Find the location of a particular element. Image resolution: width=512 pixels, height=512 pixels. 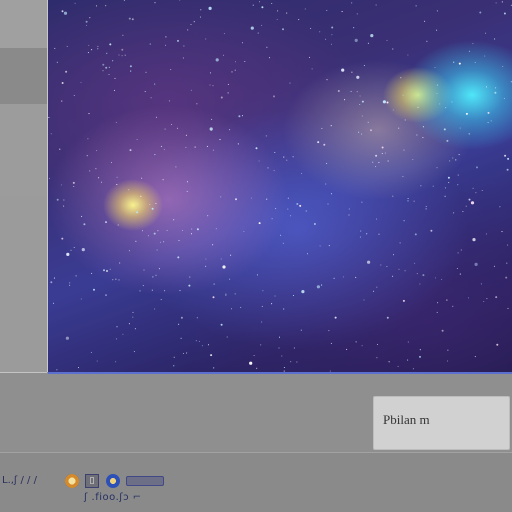

taskbar-button is located at coordinates (145, 481).